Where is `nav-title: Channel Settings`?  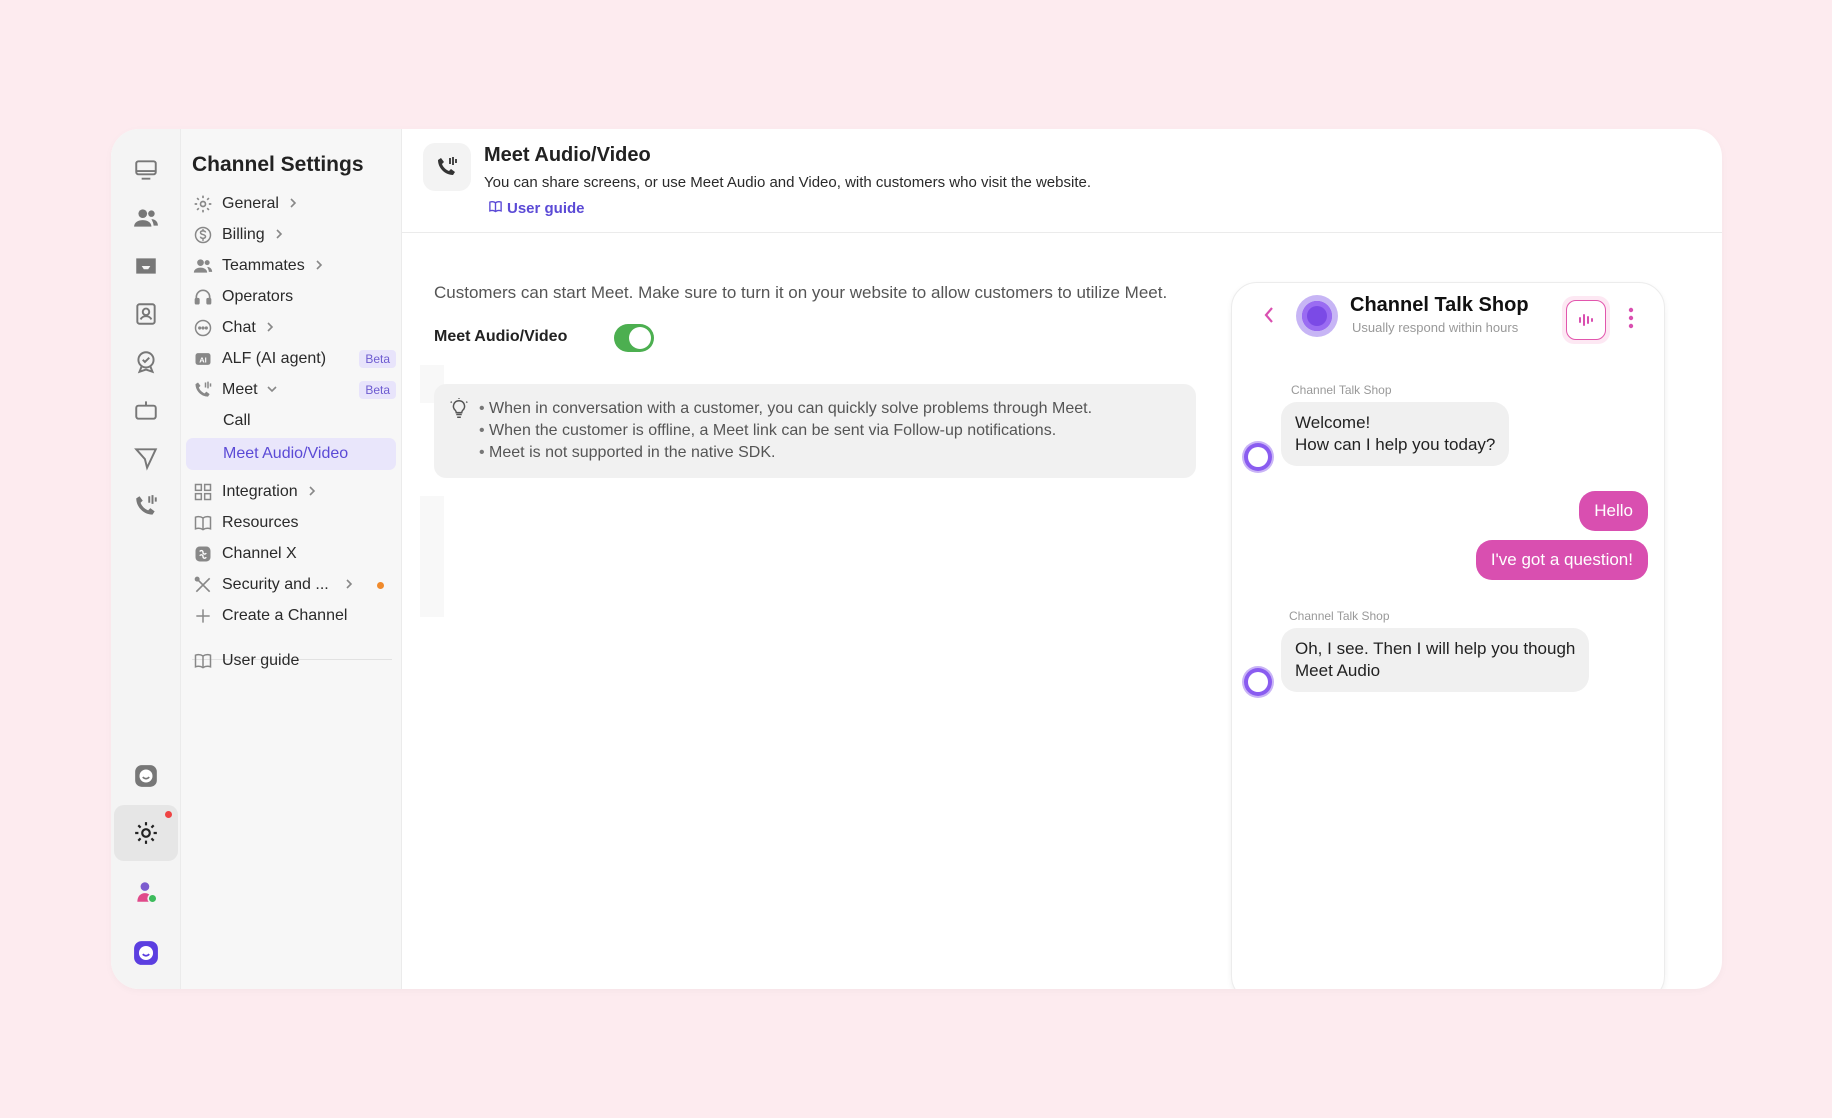 nav-title: Channel Settings is located at coordinates (278, 164).